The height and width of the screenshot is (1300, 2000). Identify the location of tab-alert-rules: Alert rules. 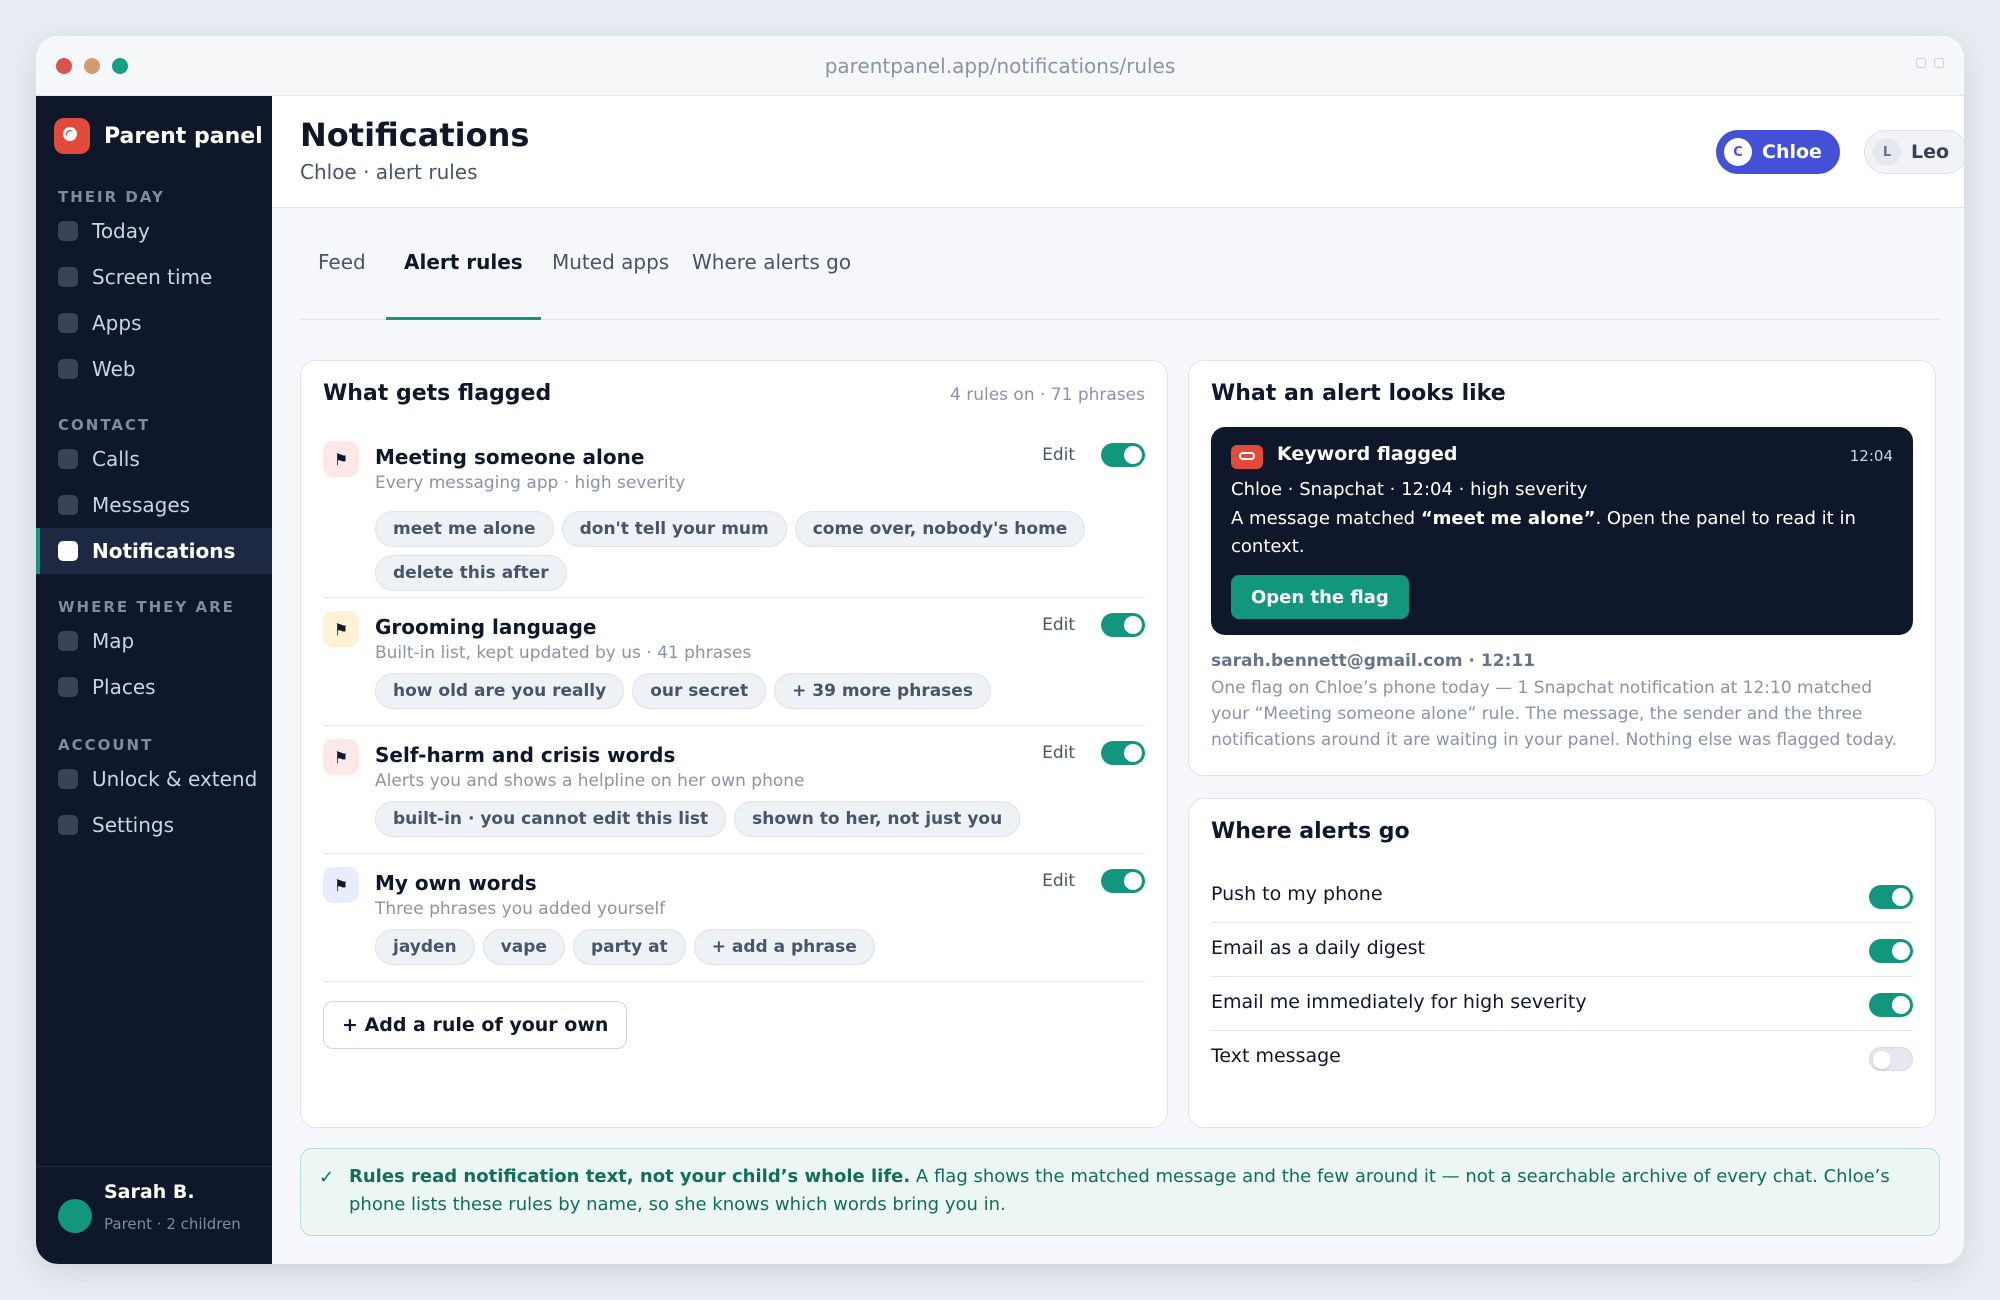
(463, 285).